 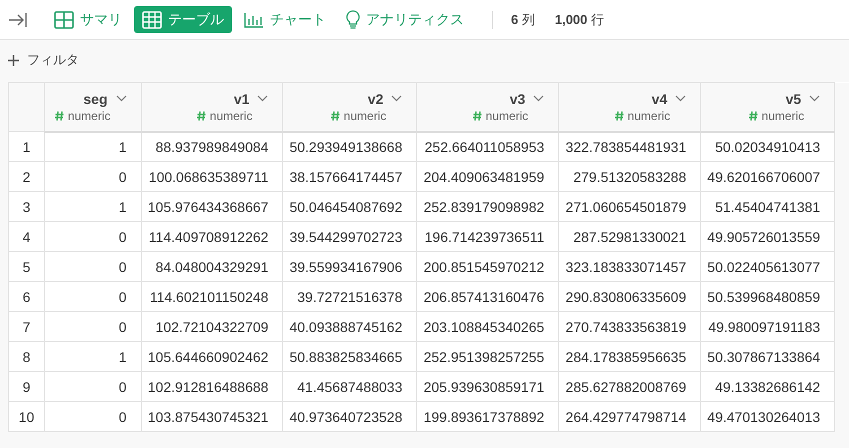 I want to click on corner-cell, so click(x=26, y=107).